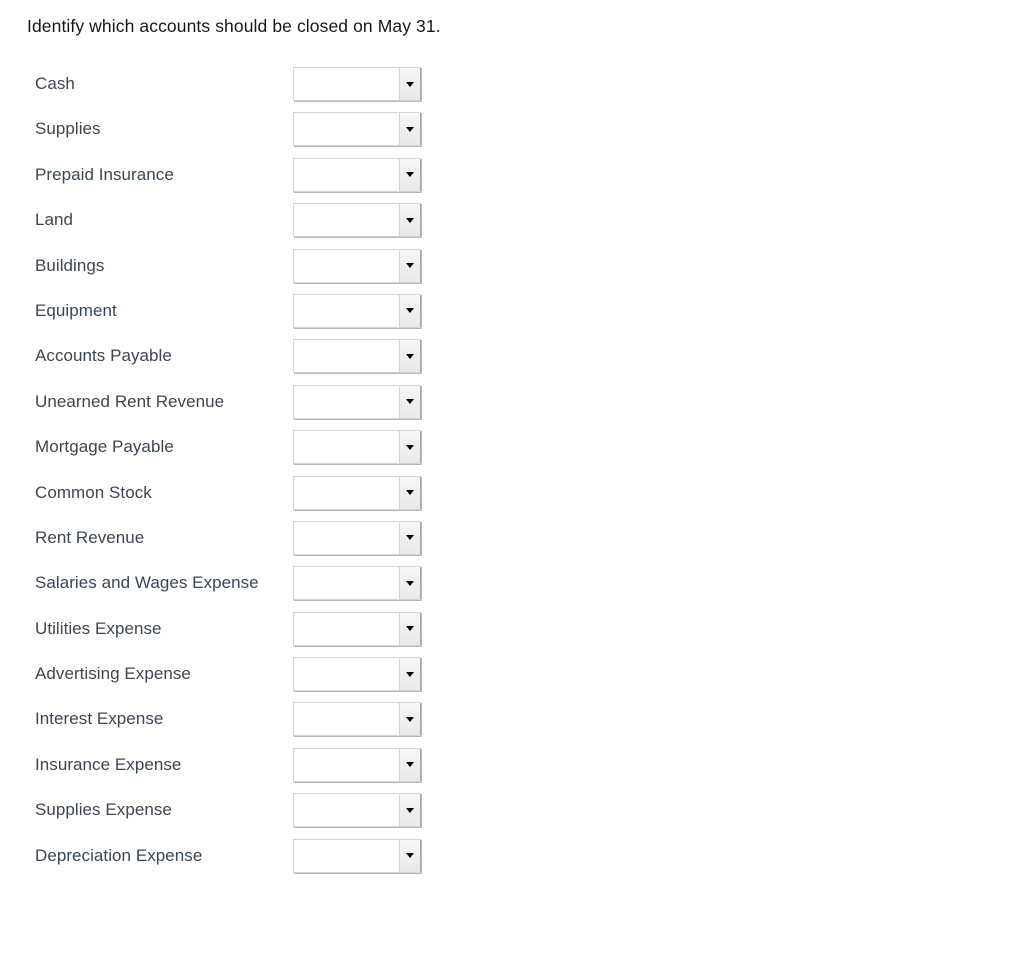  I want to click on account-row: Common Stock, so click(512, 498).